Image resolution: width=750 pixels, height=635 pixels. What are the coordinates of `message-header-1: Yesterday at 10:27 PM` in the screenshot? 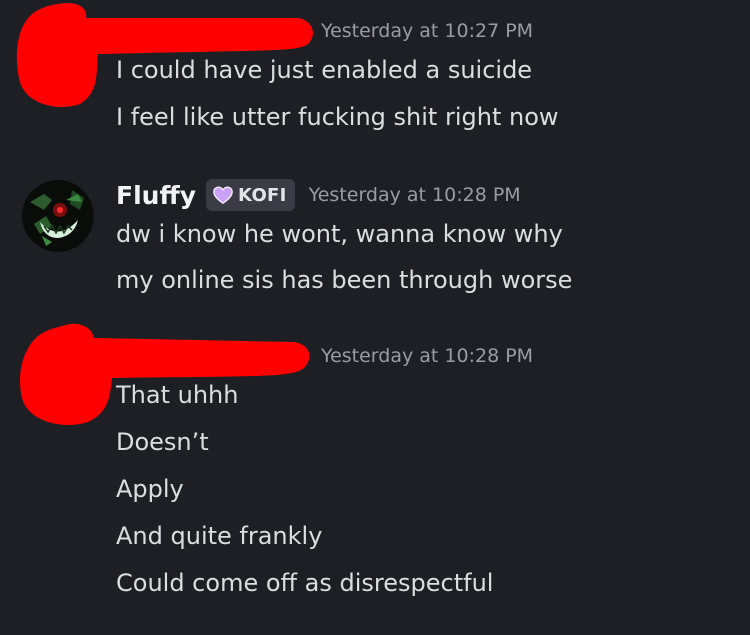 It's located at (427, 31).